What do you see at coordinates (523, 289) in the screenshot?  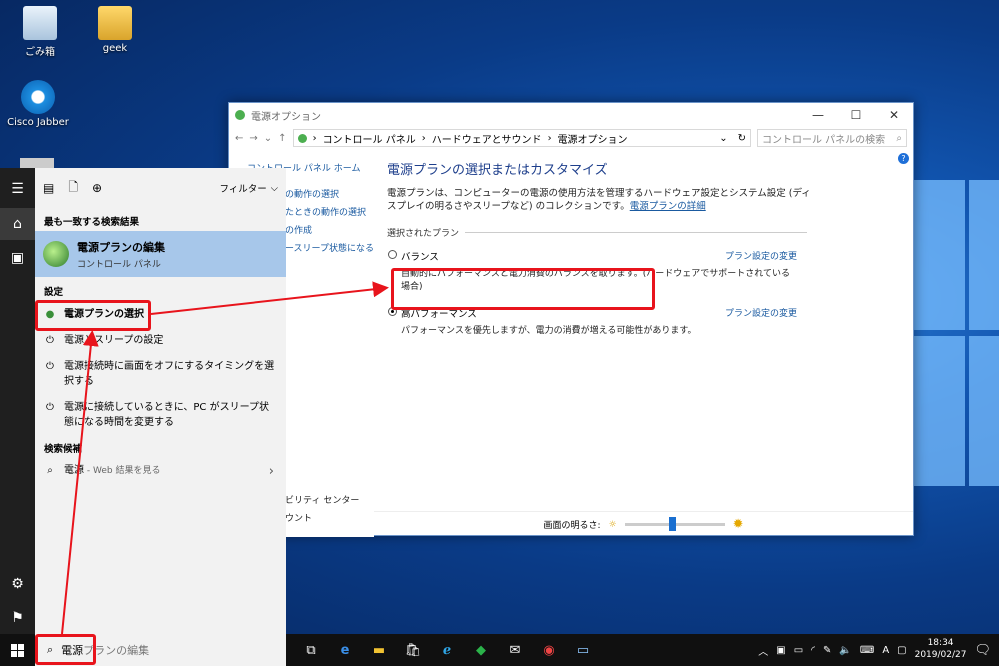 I see `highlight-high-performance` at bounding box center [523, 289].